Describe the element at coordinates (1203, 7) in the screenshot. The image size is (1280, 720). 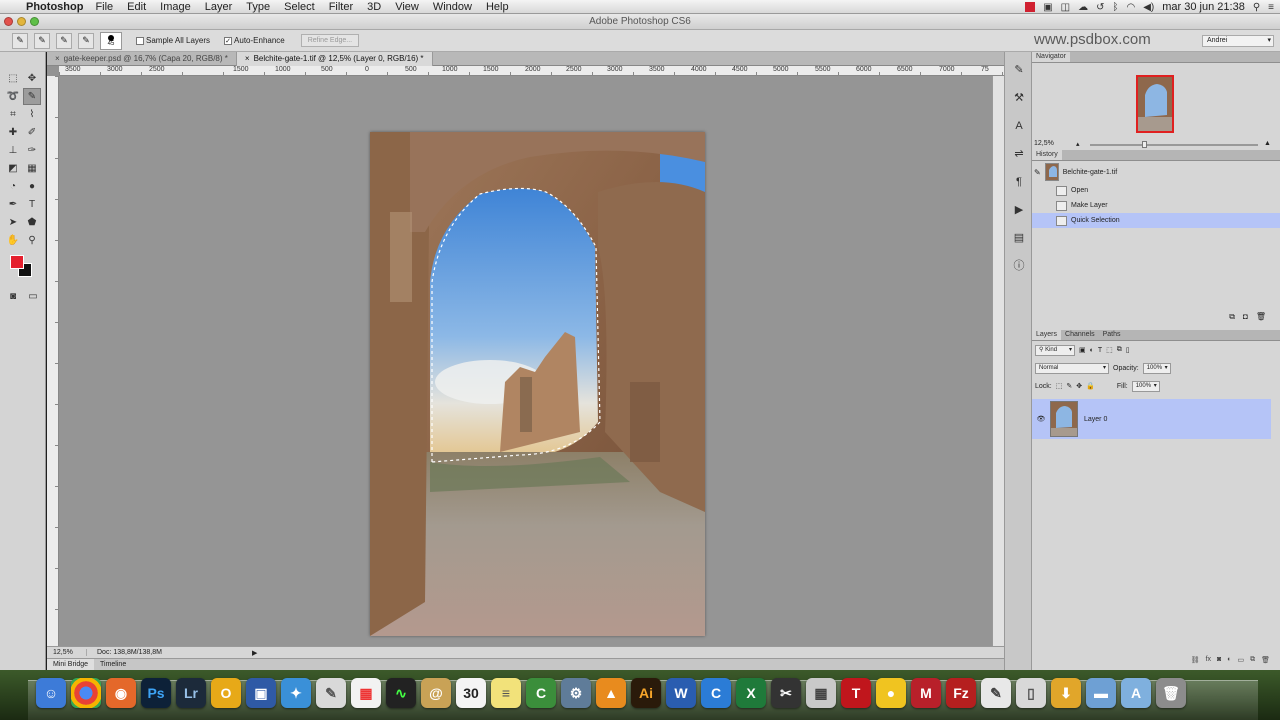
I see `clock: mar 30 jun 21:38` at that location.